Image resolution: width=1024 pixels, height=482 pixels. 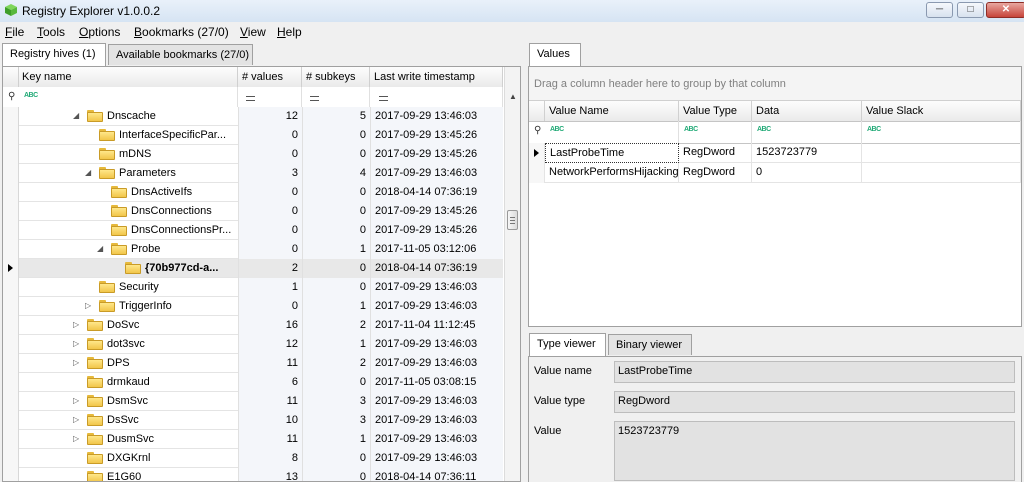 I want to click on key-name-cell: TriggerInfo, so click(x=187, y=306).